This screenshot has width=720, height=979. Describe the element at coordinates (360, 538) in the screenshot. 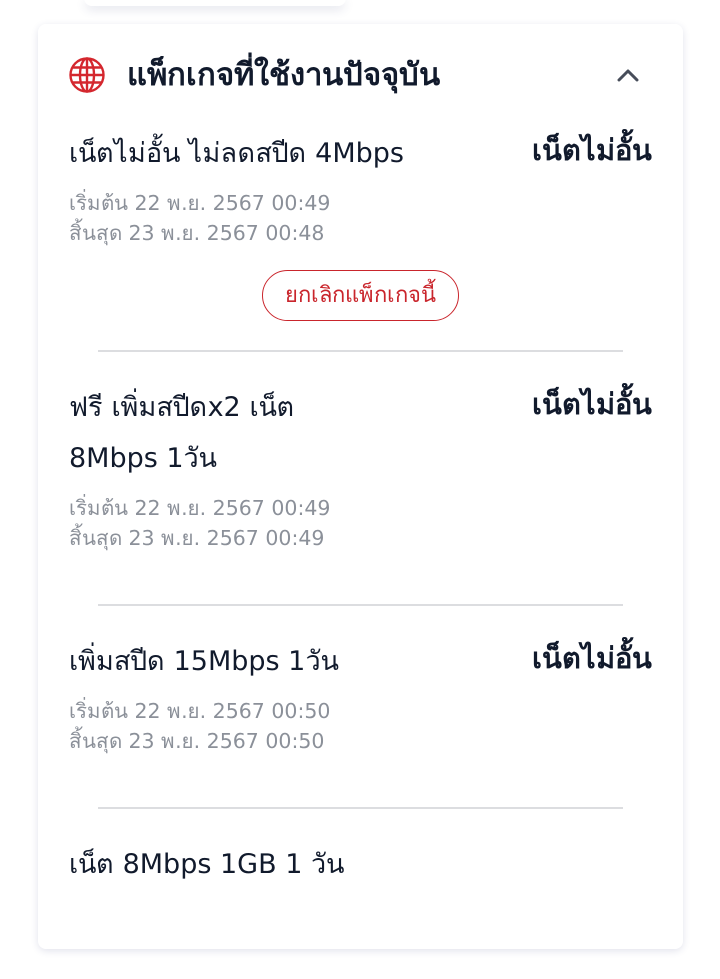

I see `end-date: สิ้นสุด 23 พ.ย. 2567 00:49` at that location.